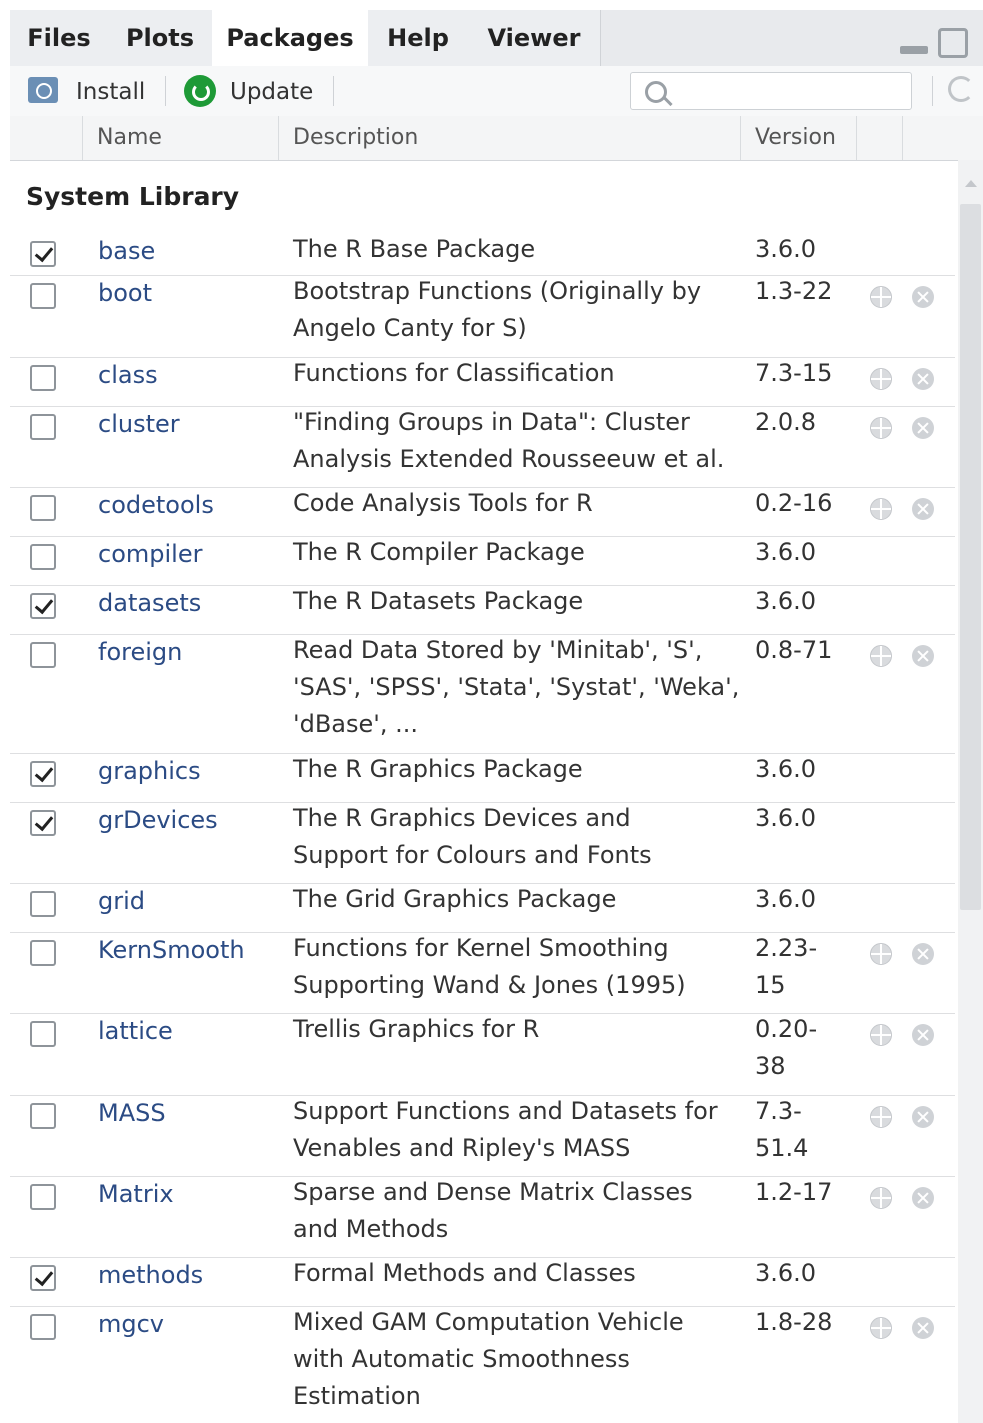  I want to click on package-description-line: The R Compiler Package, so click(439, 552).